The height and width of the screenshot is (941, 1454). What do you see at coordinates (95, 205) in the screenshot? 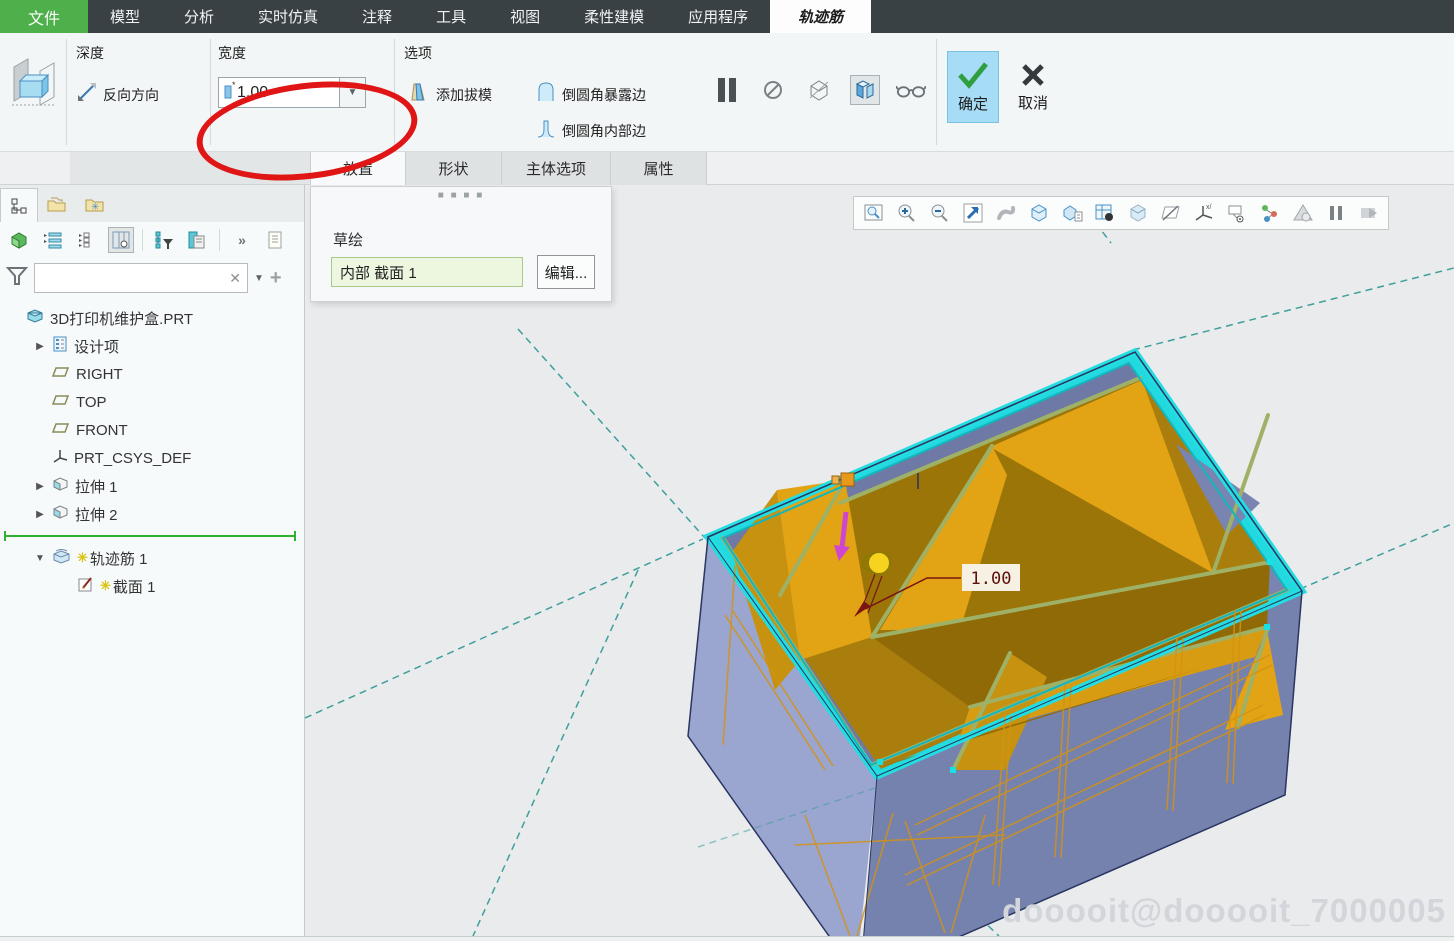
I see `favorites-tab: ✳` at bounding box center [95, 205].